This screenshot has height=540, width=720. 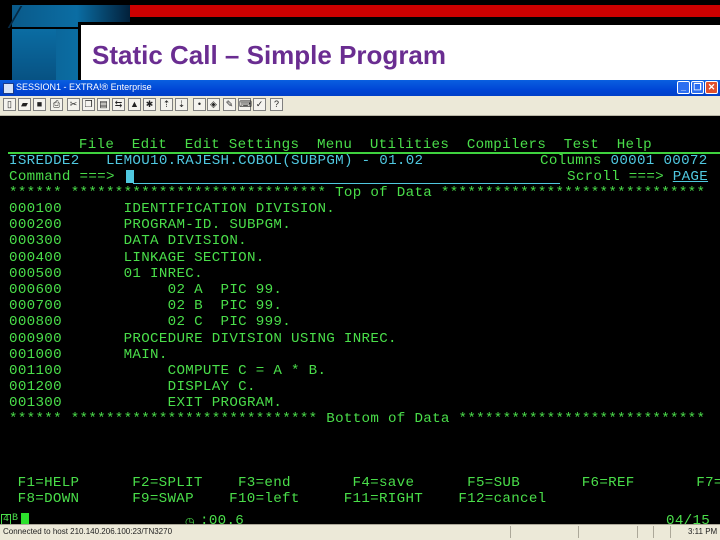 What do you see at coordinates (35, 274) in the screenshot?
I see `line-number: 000500` at bounding box center [35, 274].